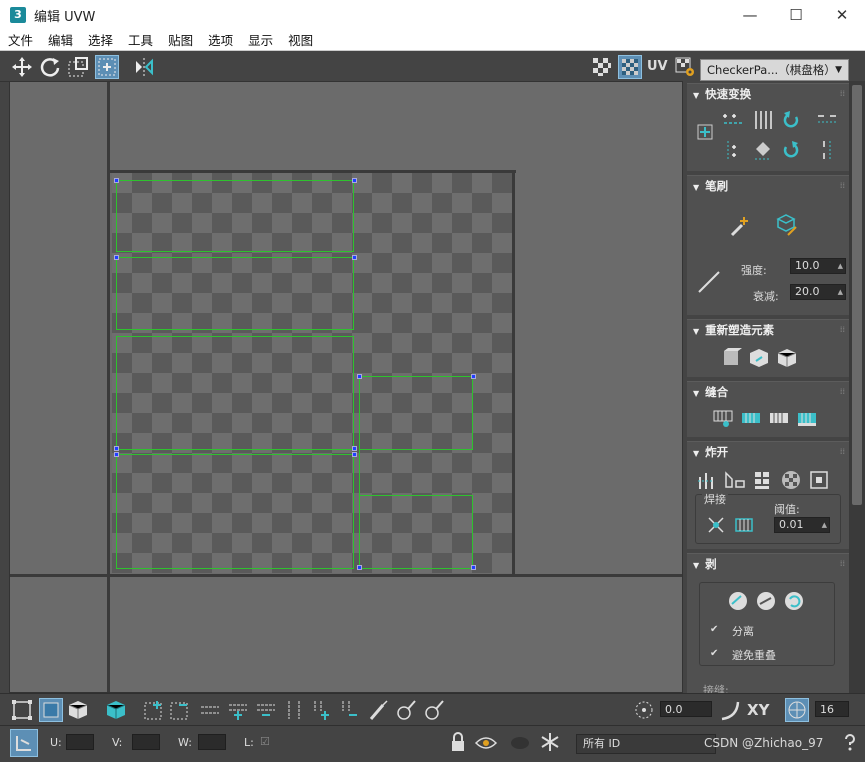  Describe the element at coordinates (238, 710) in the screenshot. I see `loop-grow-icon` at that location.